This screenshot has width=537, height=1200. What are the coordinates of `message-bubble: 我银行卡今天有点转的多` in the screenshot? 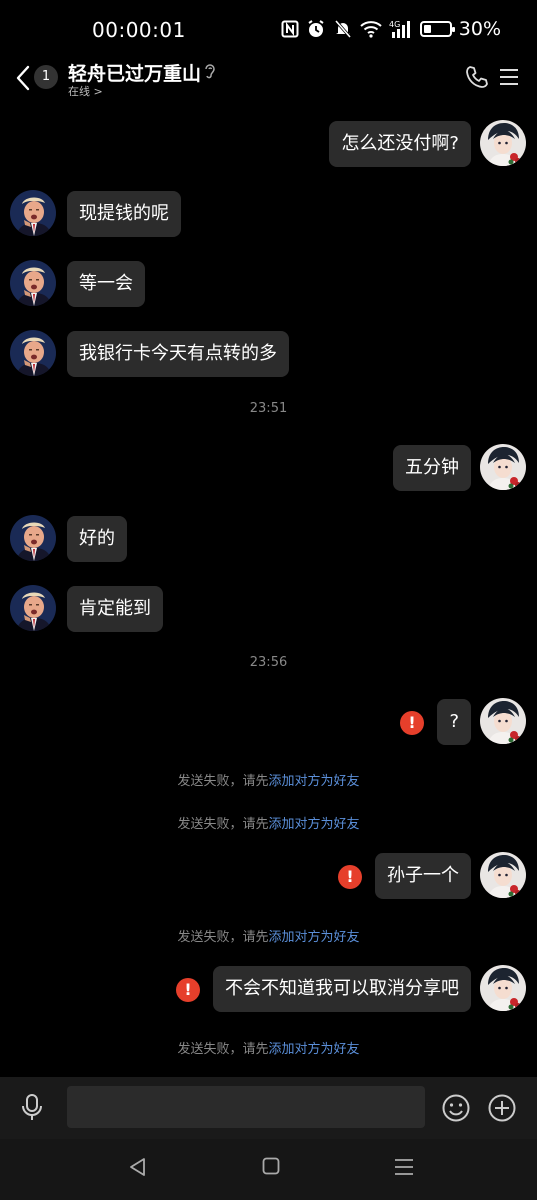 It's located at (178, 354).